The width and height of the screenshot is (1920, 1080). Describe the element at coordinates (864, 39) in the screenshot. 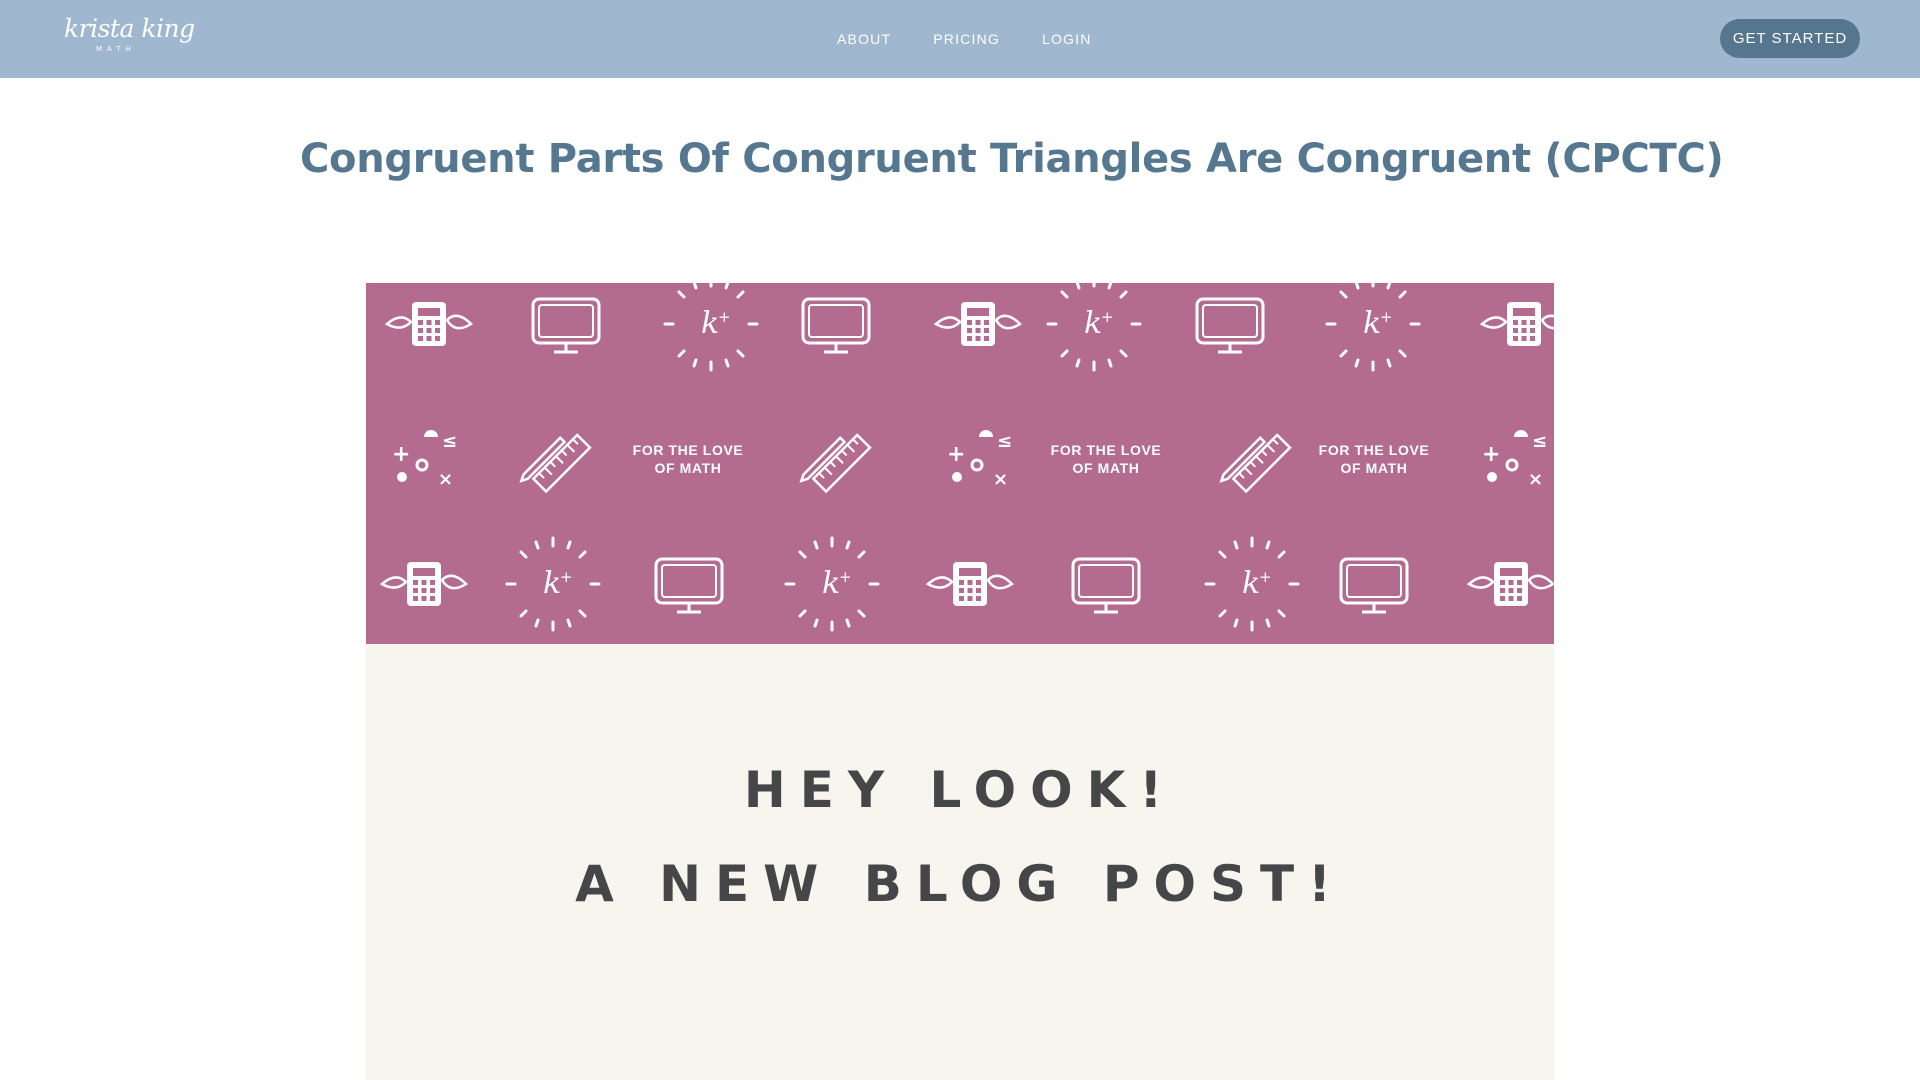

I see `nav-about-link: ABOUT` at that location.